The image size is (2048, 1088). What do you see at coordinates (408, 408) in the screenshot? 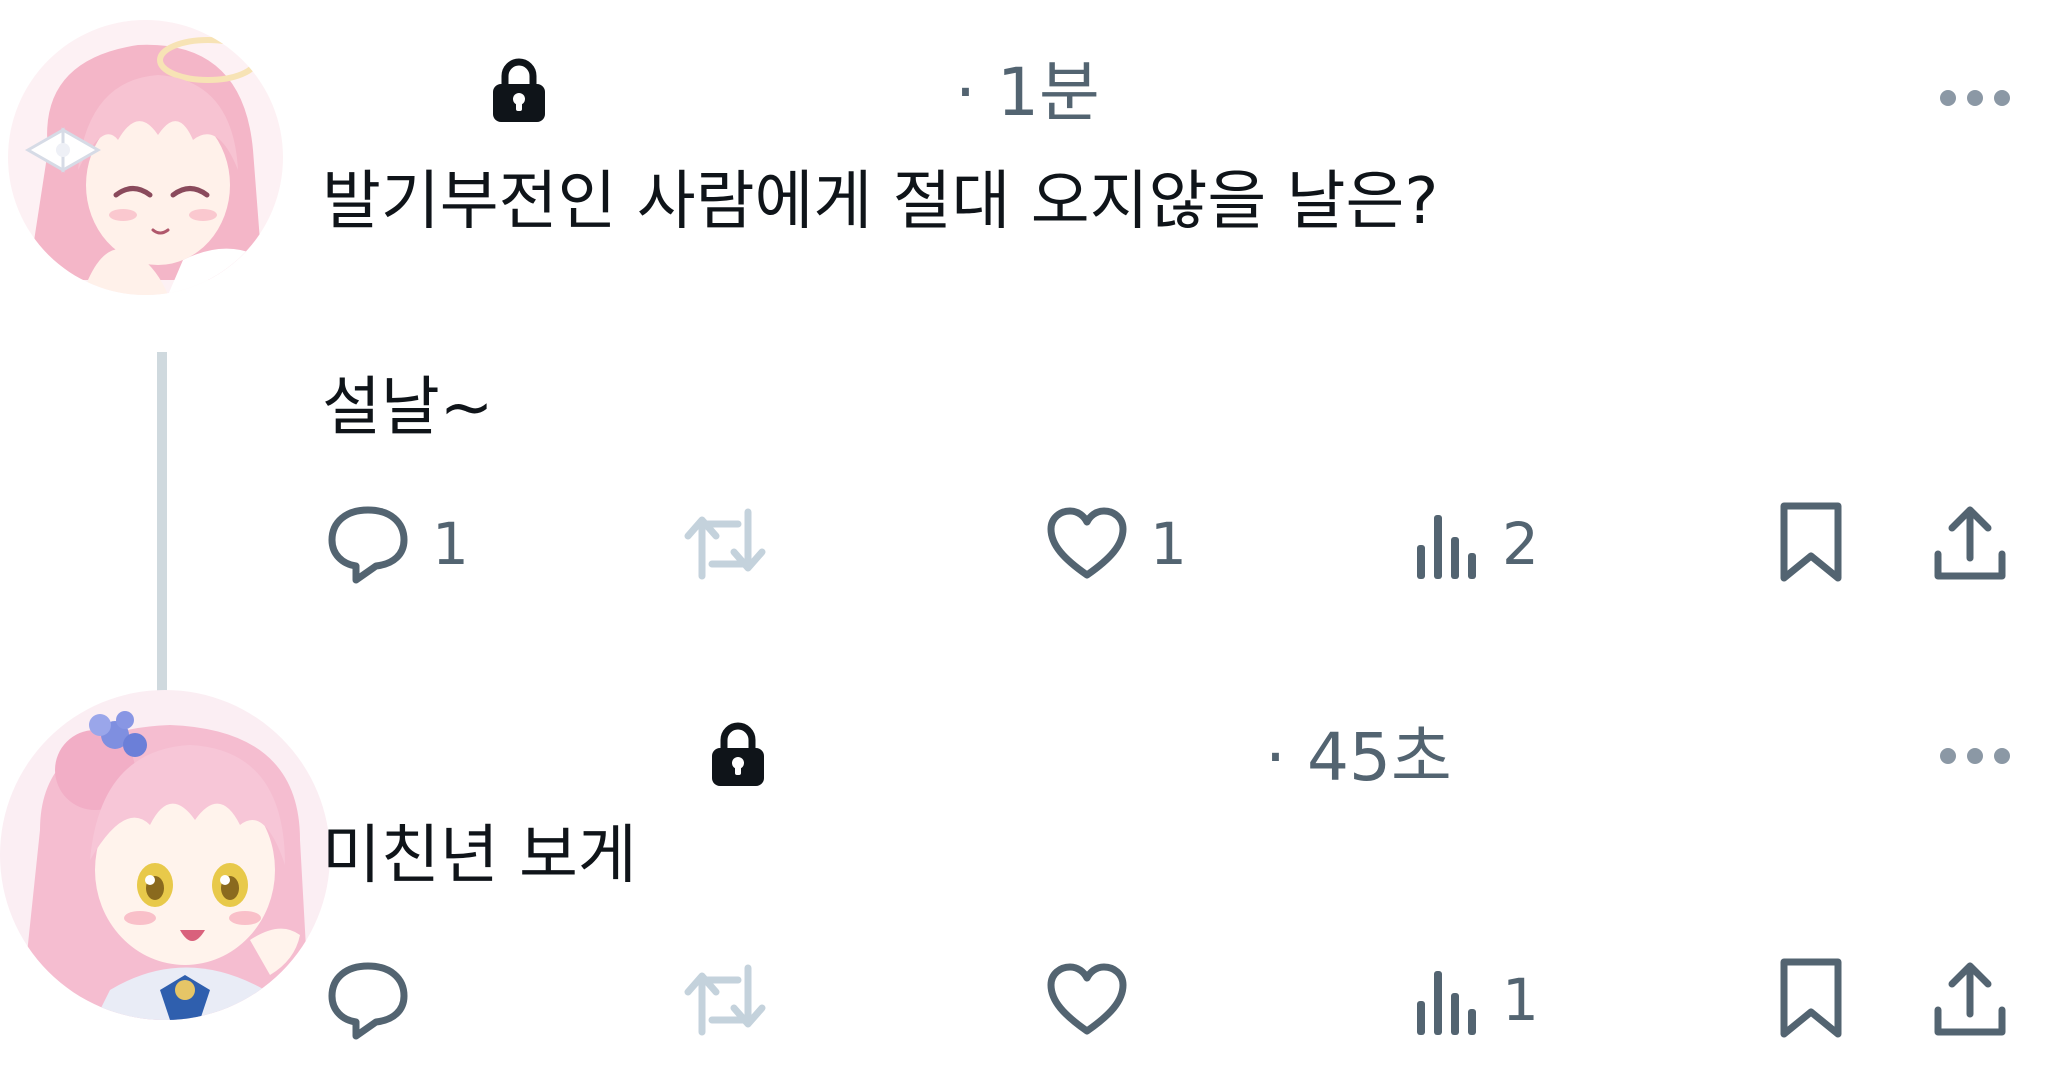
I see `tweet-text: 설날~` at bounding box center [408, 408].